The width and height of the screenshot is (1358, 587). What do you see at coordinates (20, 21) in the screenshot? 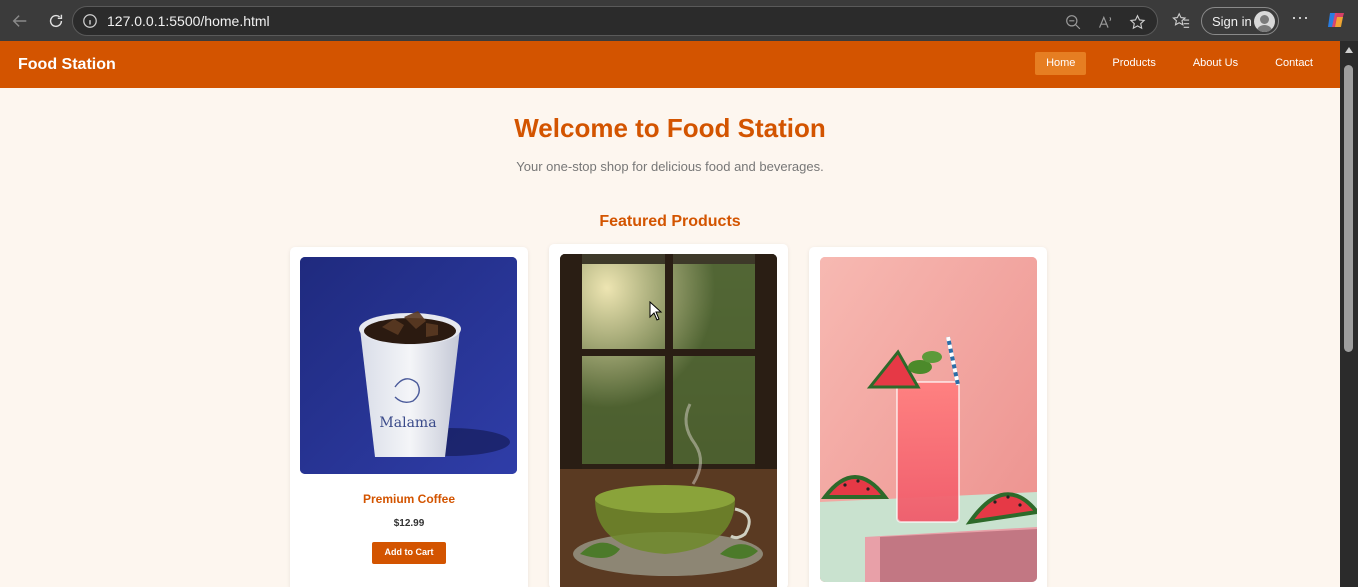
I see `back-icon` at bounding box center [20, 21].